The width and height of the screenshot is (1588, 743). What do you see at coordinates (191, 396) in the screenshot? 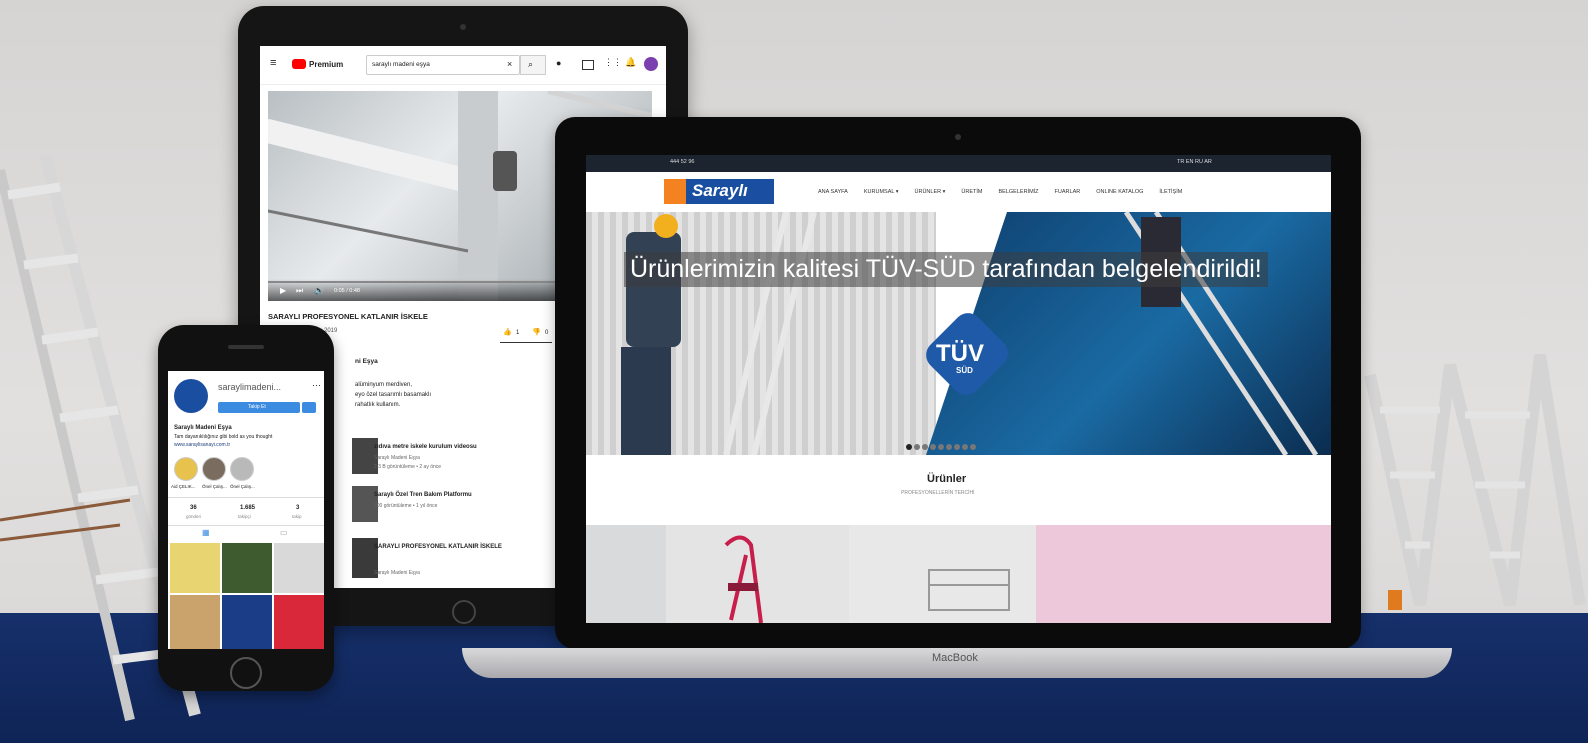
I see `profile-avatar` at bounding box center [191, 396].